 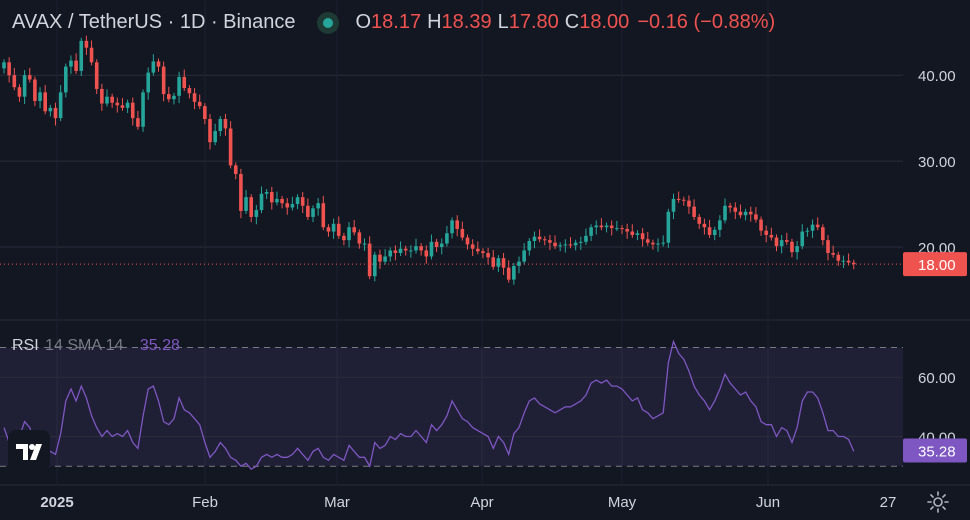 I want to click on open-key: O, so click(x=363, y=22).